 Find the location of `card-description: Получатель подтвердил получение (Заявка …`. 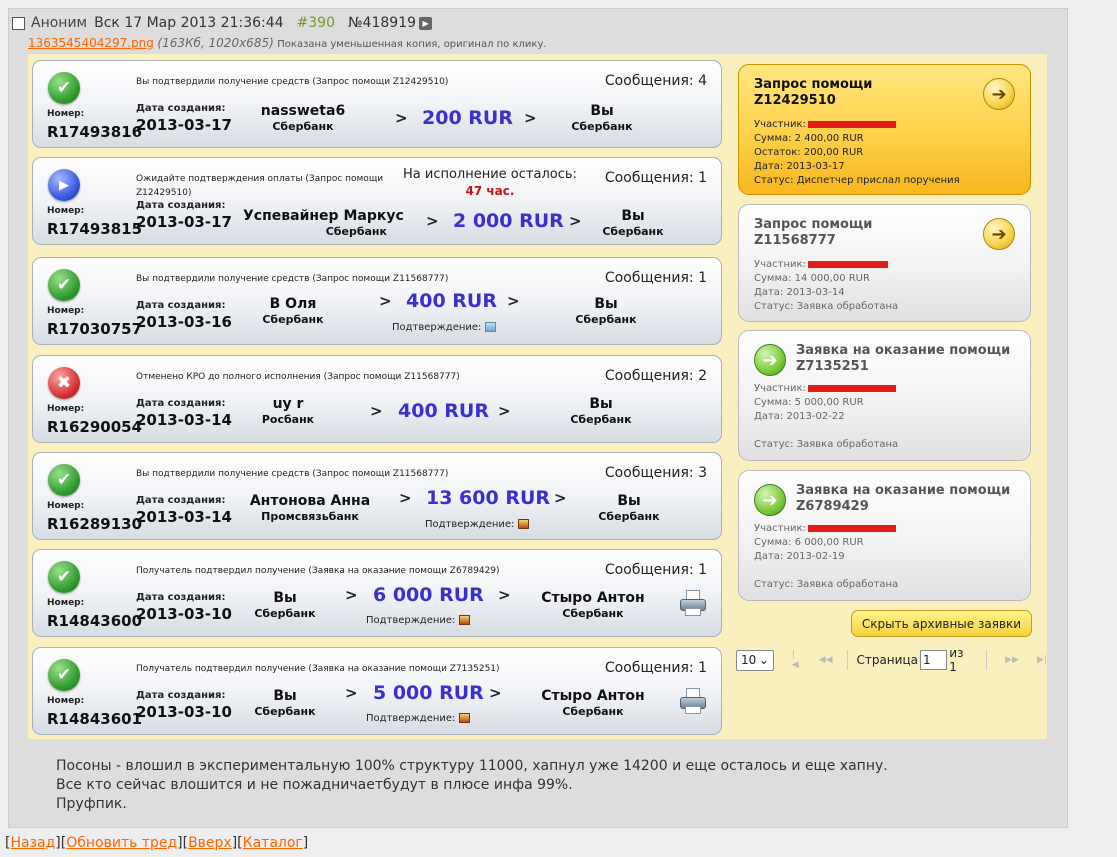

card-description: Получатель подтвердил получение (Заявка … is located at coordinates (318, 669).